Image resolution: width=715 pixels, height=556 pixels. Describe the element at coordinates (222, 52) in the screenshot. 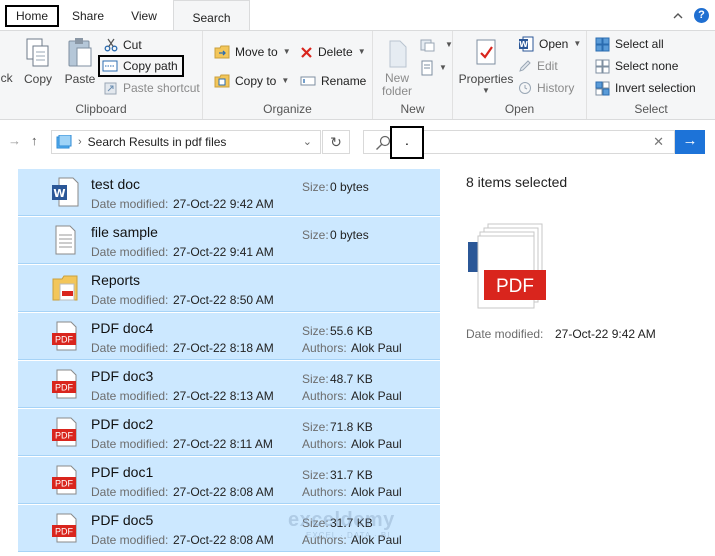

I see `move-to-icon` at that location.